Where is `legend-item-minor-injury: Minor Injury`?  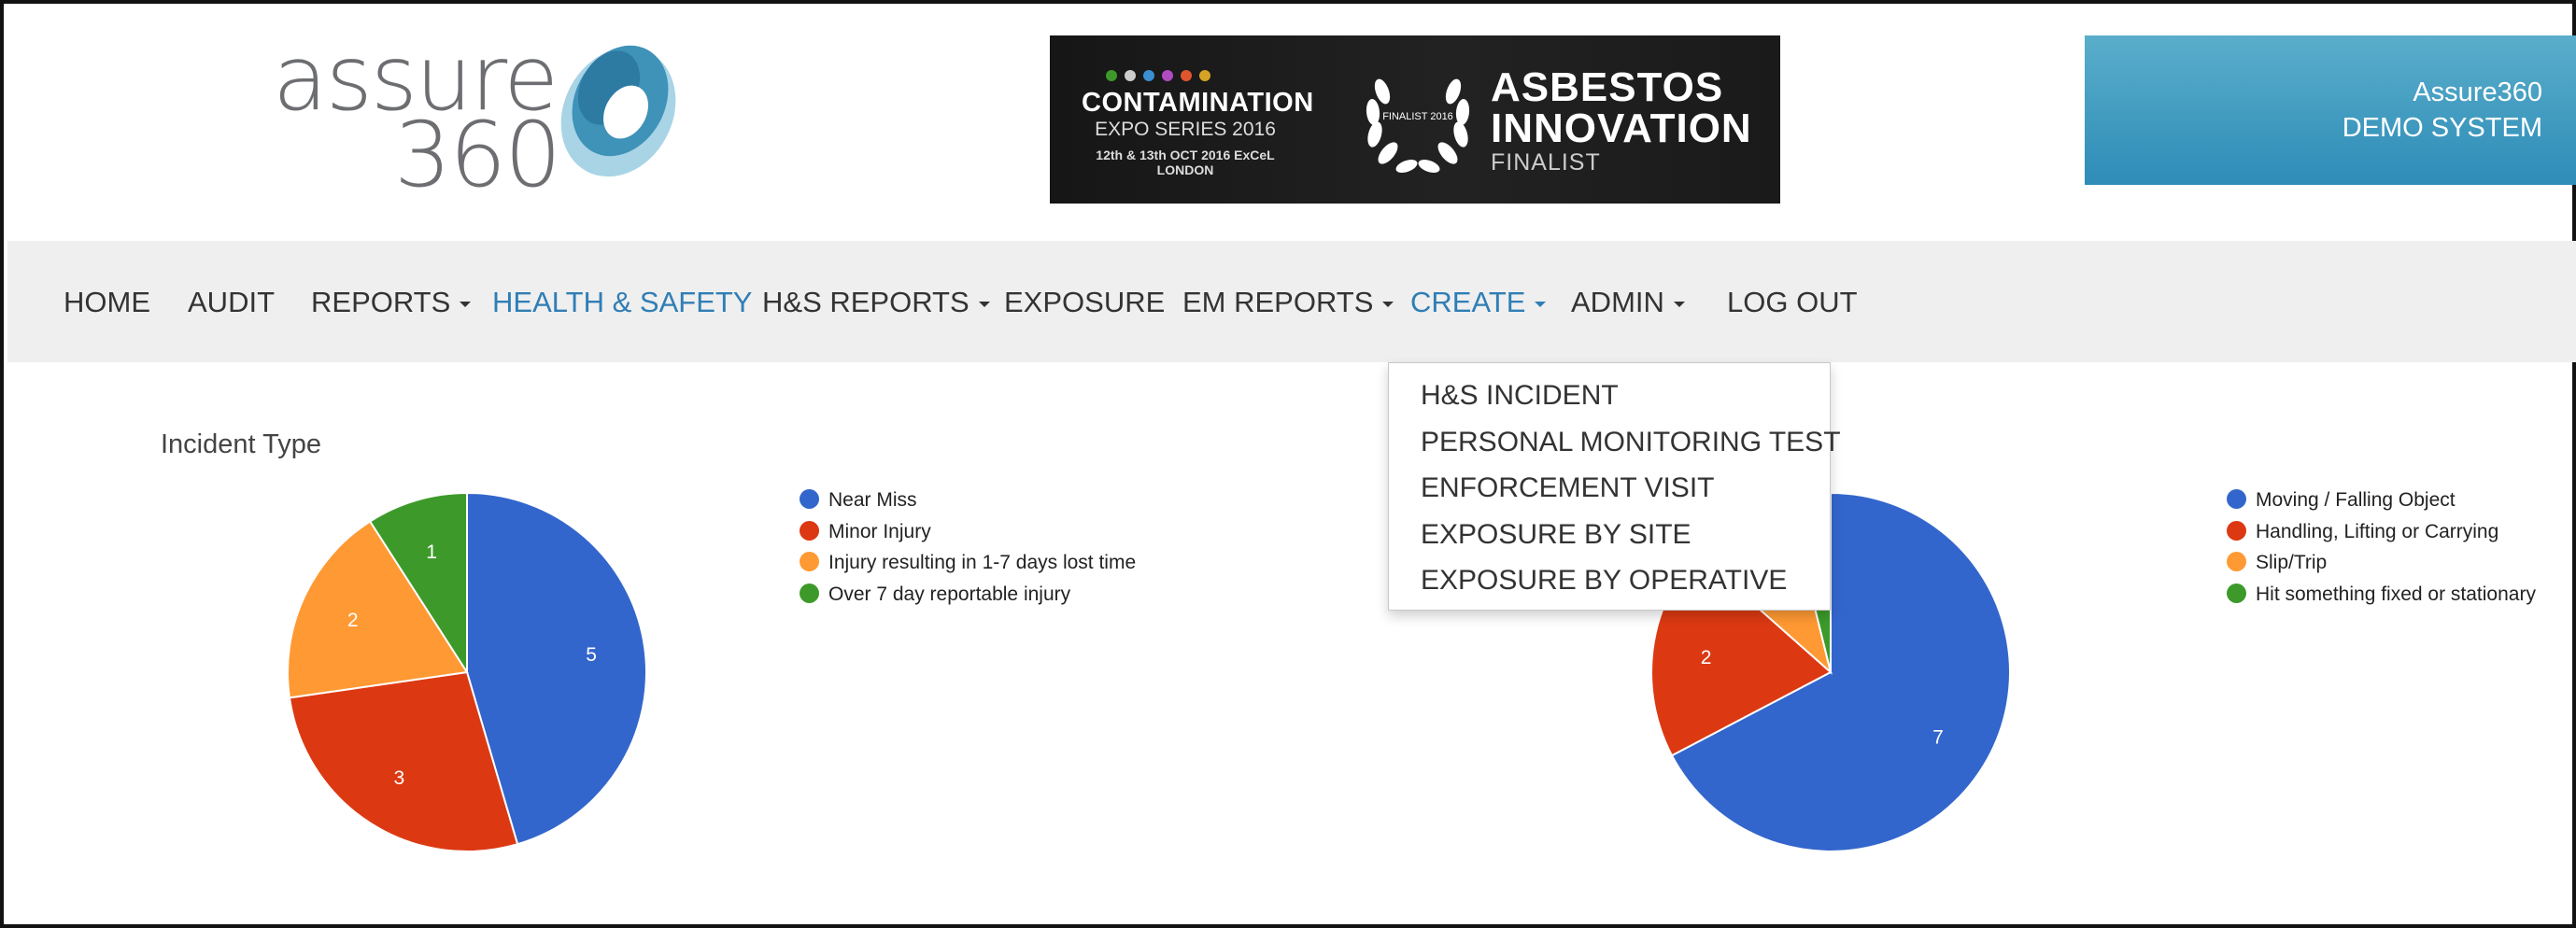
legend-item-minor-injury: Minor Injury is located at coordinates (968, 532).